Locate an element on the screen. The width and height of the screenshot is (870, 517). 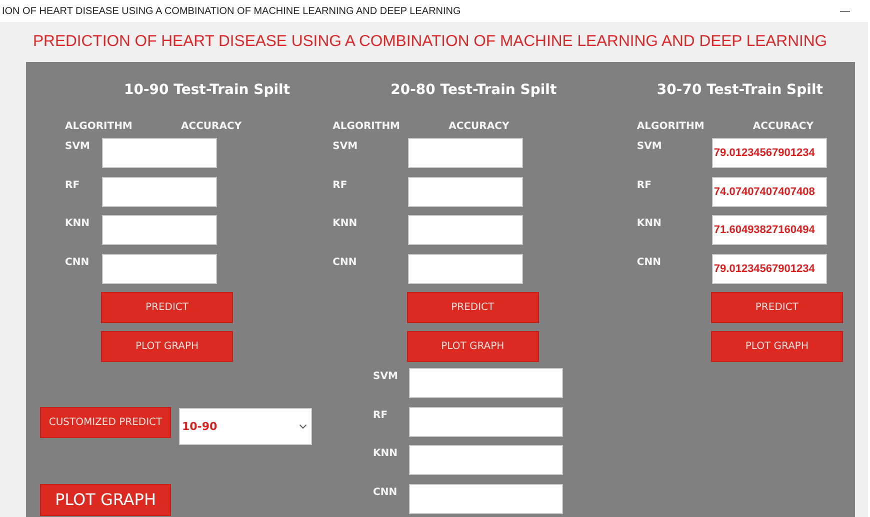
minimize-button: — is located at coordinates (845, 11).